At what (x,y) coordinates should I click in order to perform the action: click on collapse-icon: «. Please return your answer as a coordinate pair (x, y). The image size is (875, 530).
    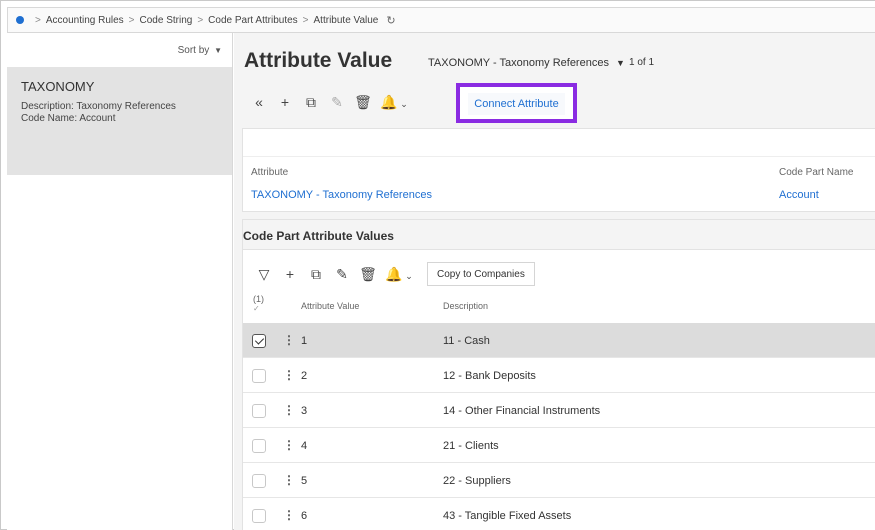
    Looking at the image, I should click on (259, 102).